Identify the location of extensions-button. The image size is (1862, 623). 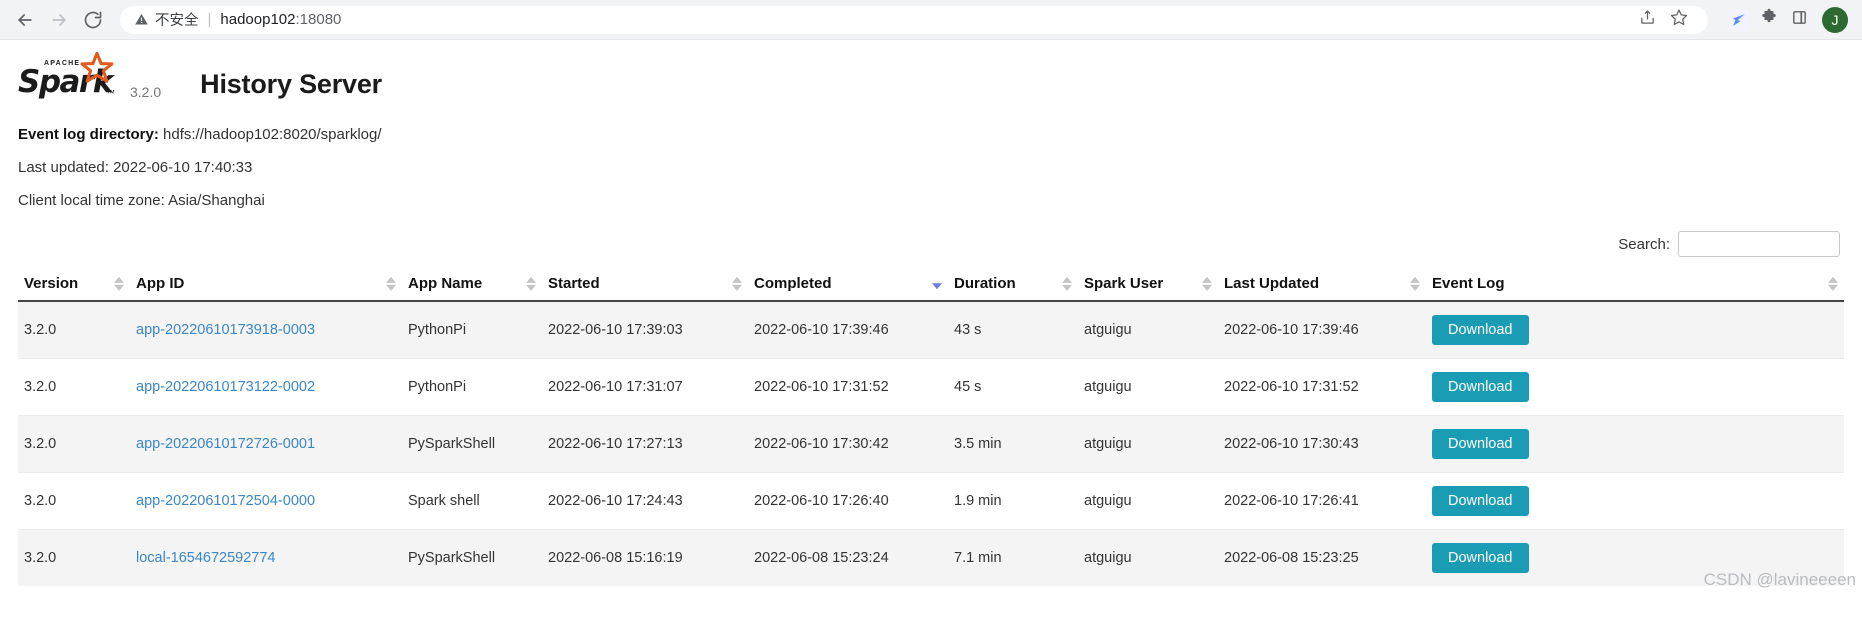
(1769, 20).